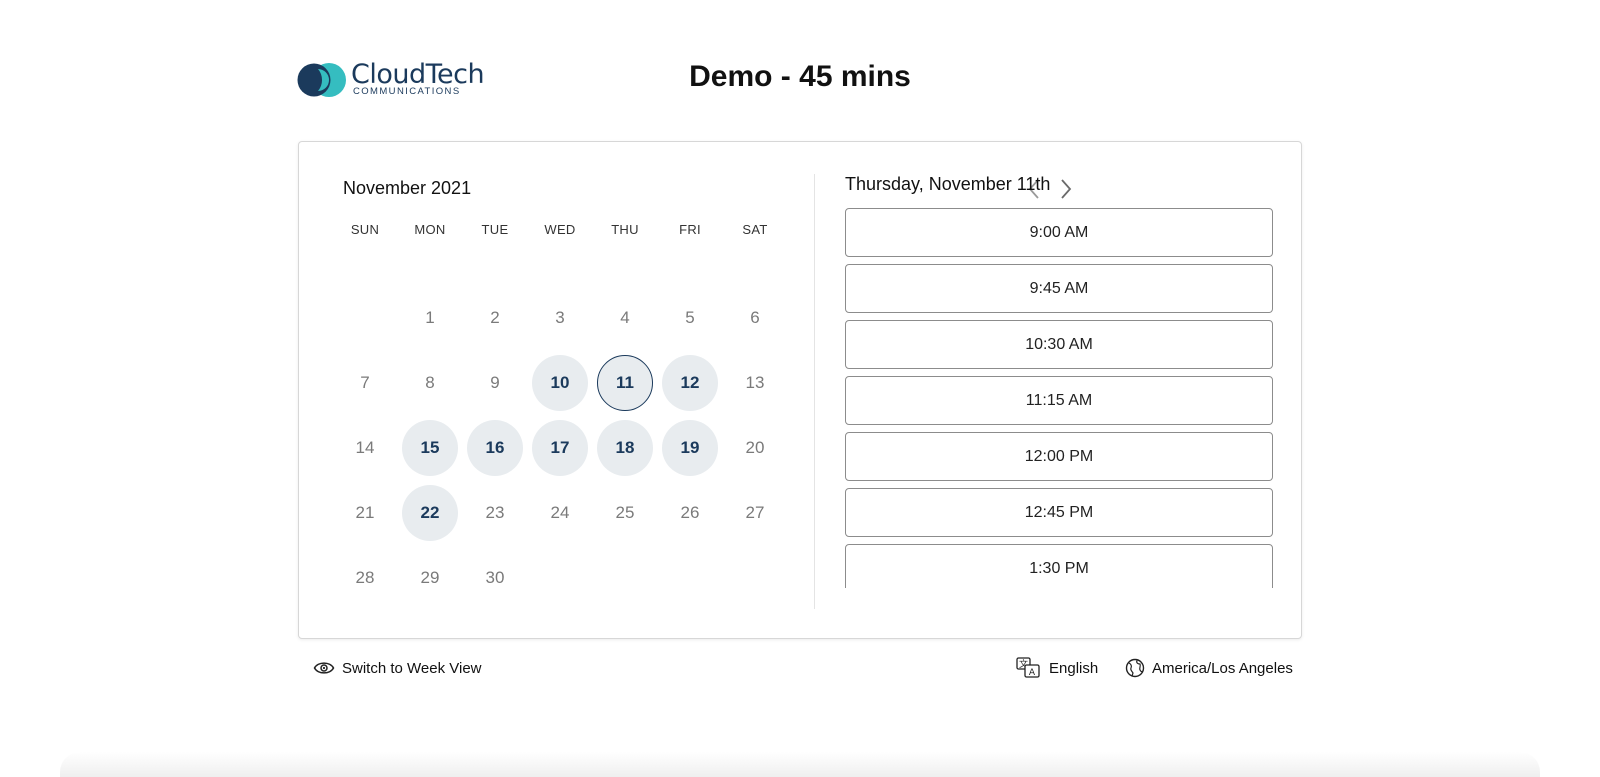 The height and width of the screenshot is (777, 1600). Describe the element at coordinates (560, 383) in the screenshot. I see `calendar-day-available: 10` at that location.